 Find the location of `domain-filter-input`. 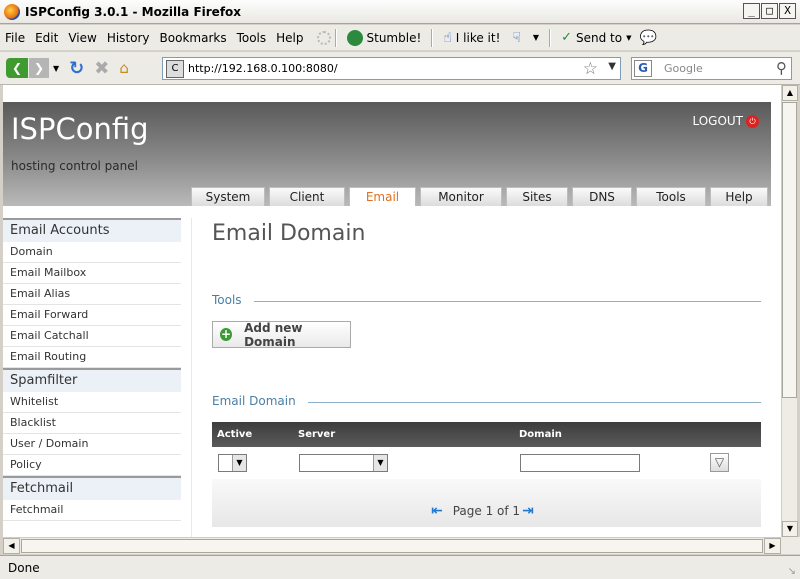

domain-filter-input is located at coordinates (580, 463).